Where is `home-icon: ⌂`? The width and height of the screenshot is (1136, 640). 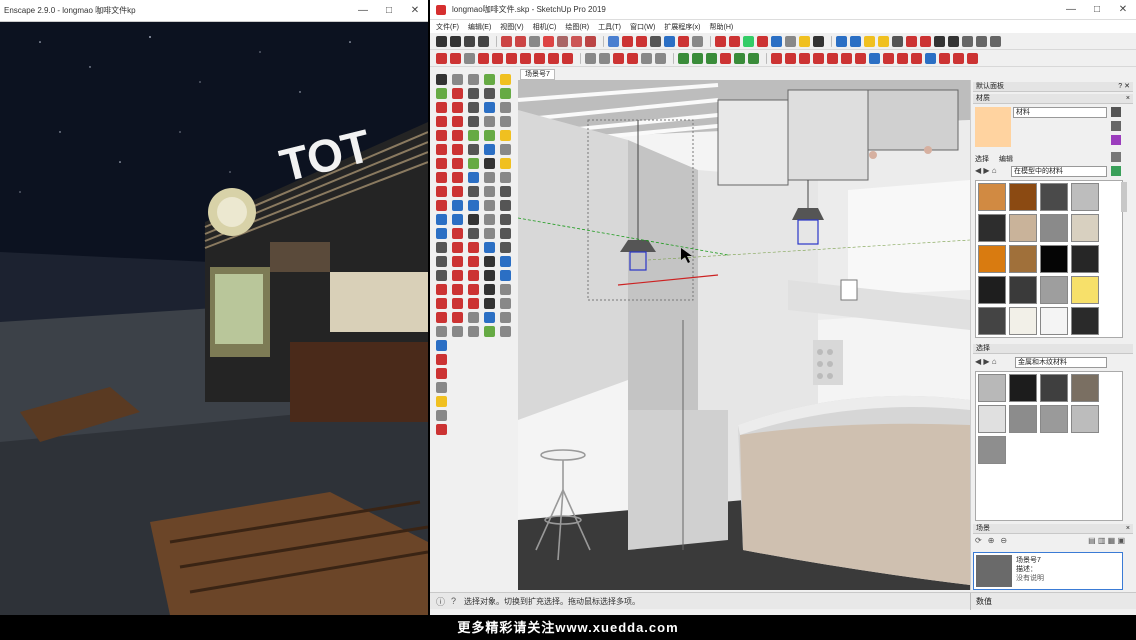 home-icon: ⌂ is located at coordinates (994, 361).